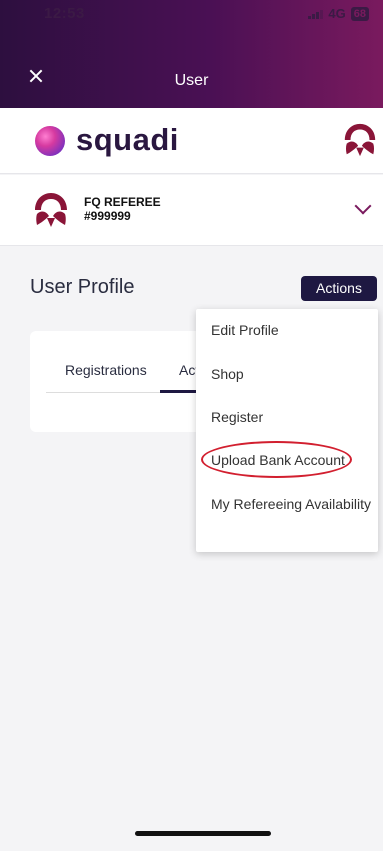 The image size is (383, 851). I want to click on page-title: User, so click(191, 80).